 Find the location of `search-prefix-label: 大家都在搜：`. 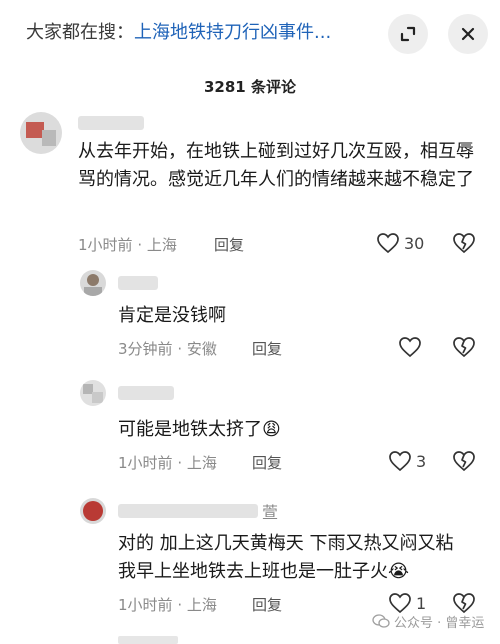

search-prefix-label: 大家都在搜： is located at coordinates (80, 32).